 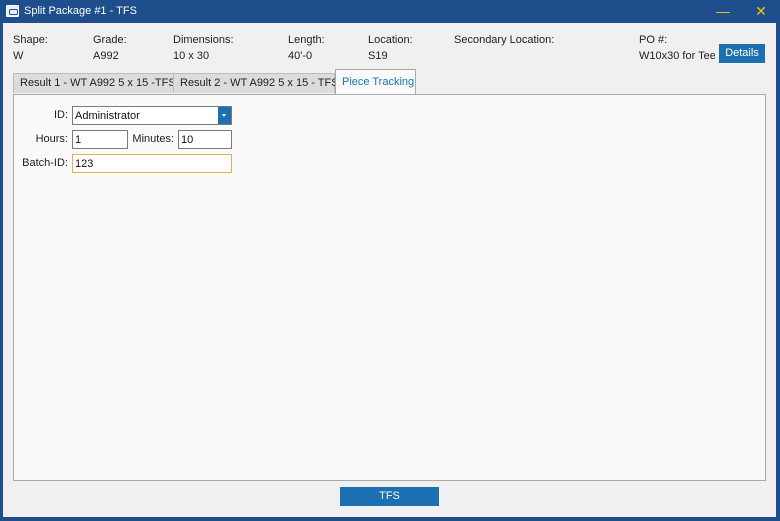 I want to click on hours-label: Hours:, so click(x=51, y=139).